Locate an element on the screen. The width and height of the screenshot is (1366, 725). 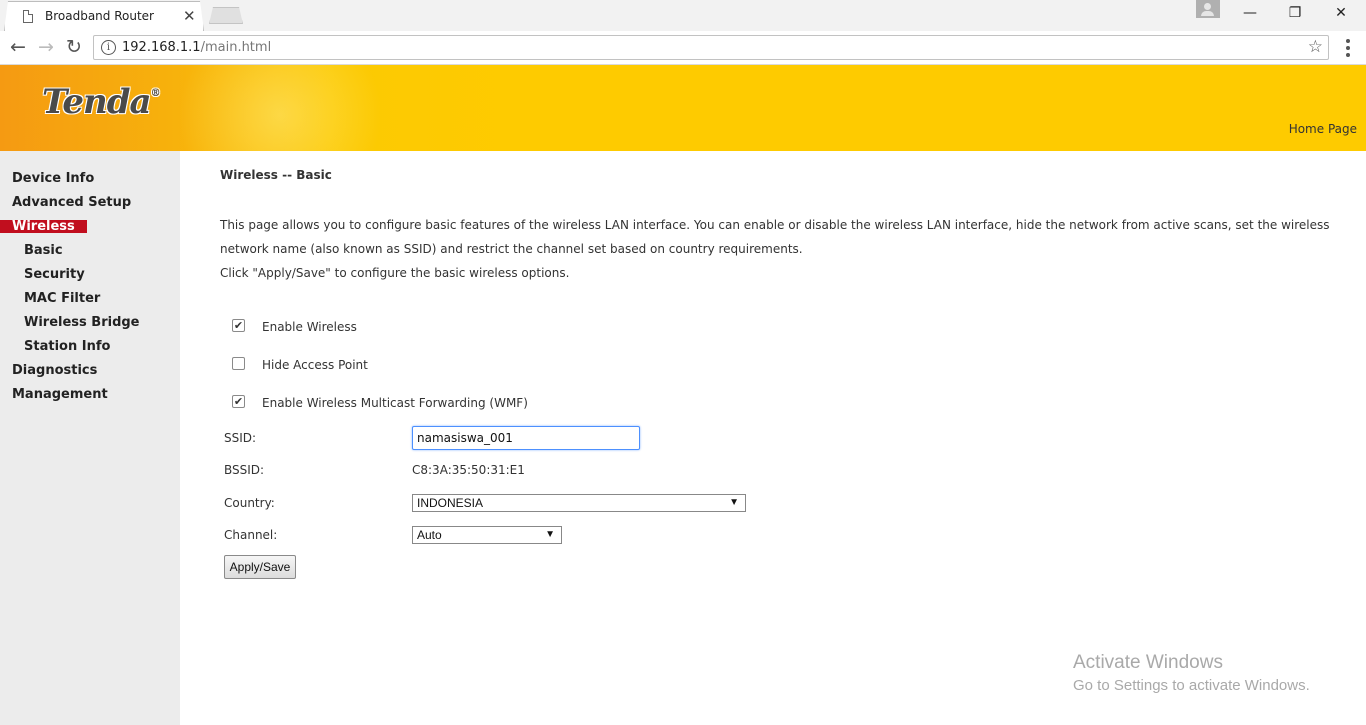
country-label: Country: is located at coordinates (249, 503).